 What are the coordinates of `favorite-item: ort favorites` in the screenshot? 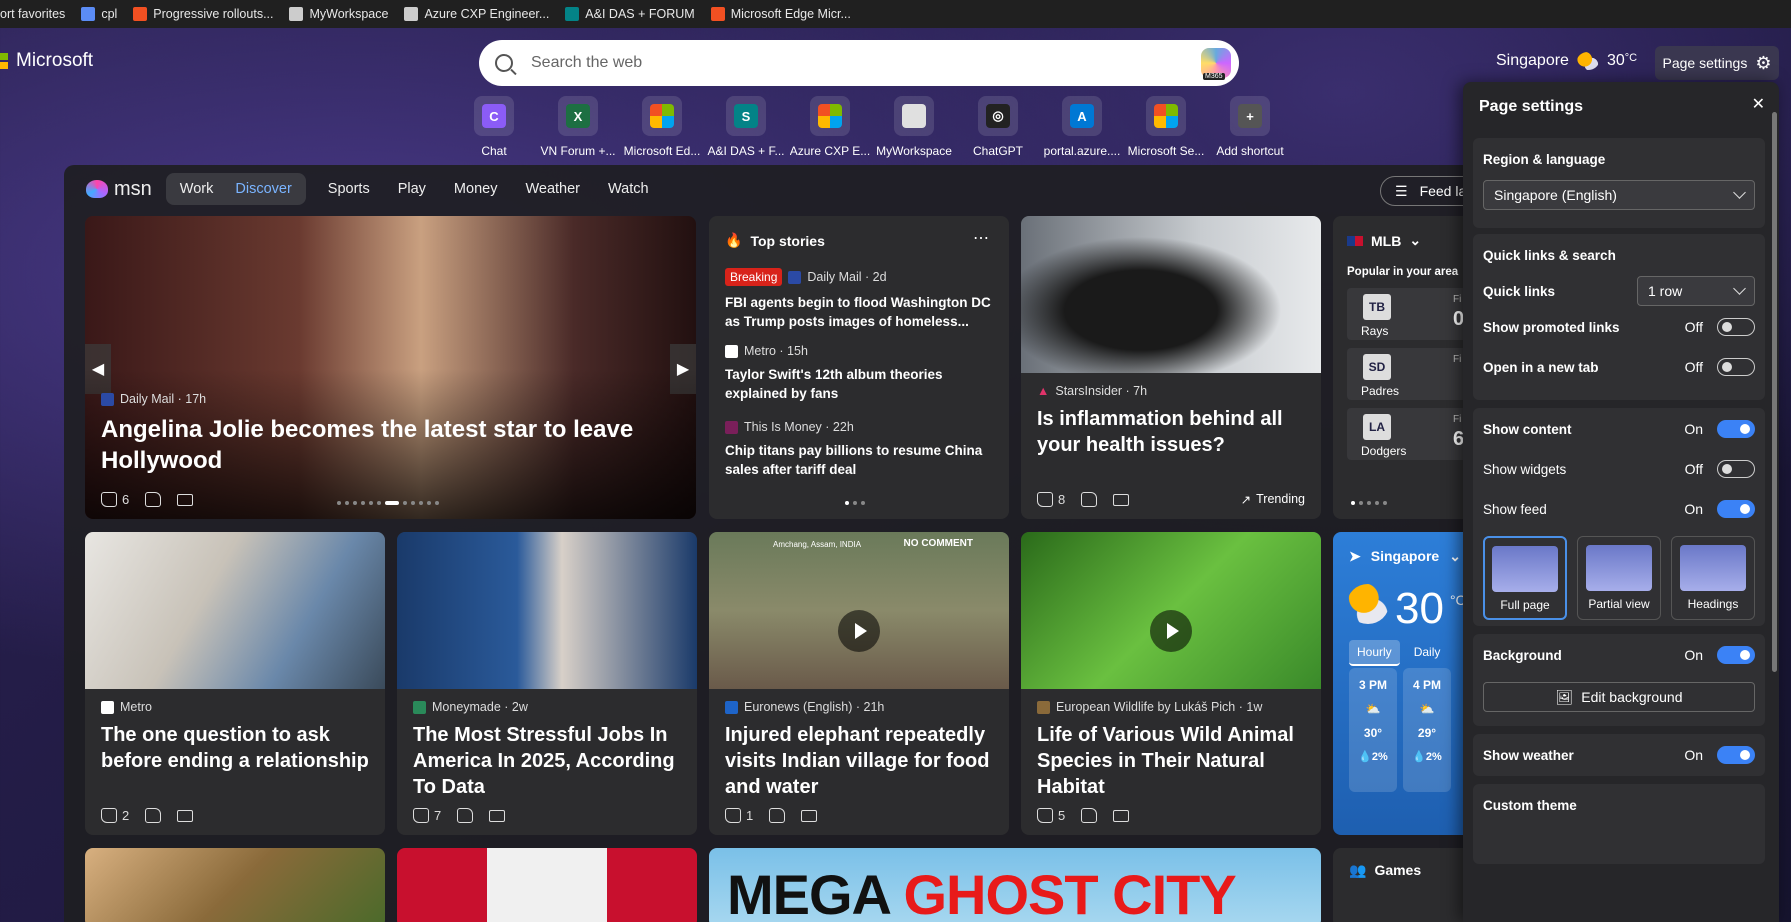 It's located at (32, 14).